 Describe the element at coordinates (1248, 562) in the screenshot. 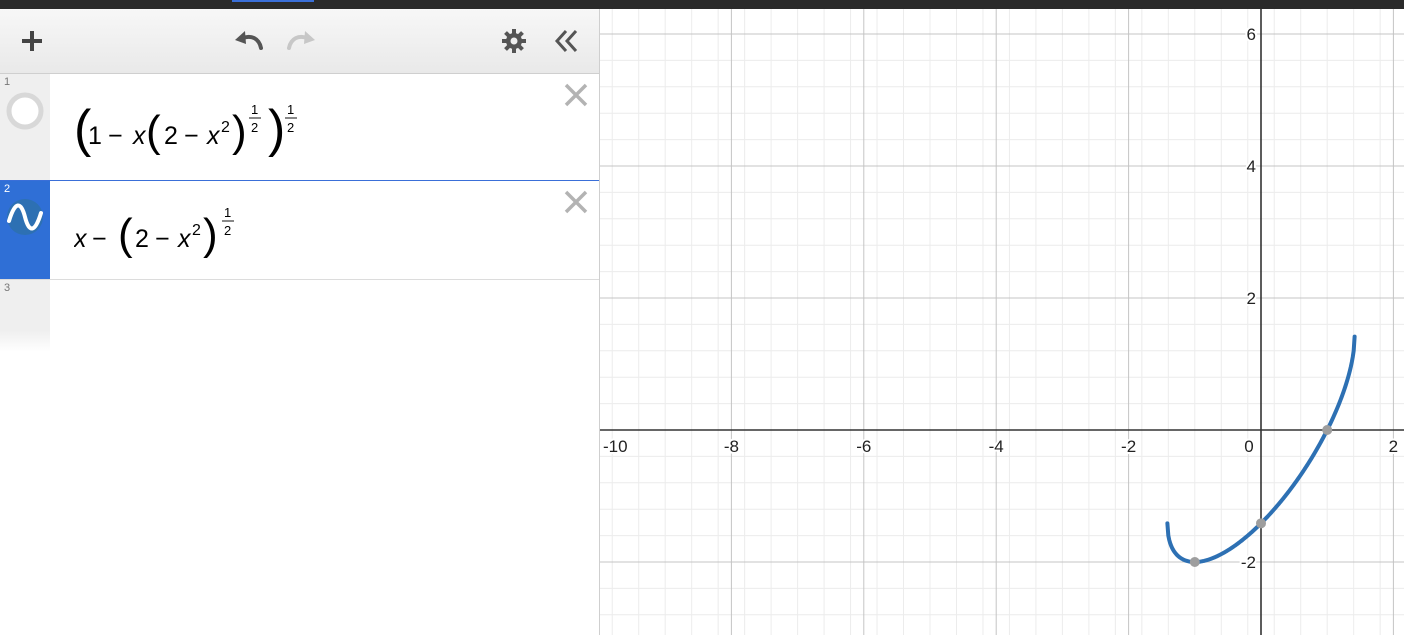

I see `y-tick-label: -2` at that location.